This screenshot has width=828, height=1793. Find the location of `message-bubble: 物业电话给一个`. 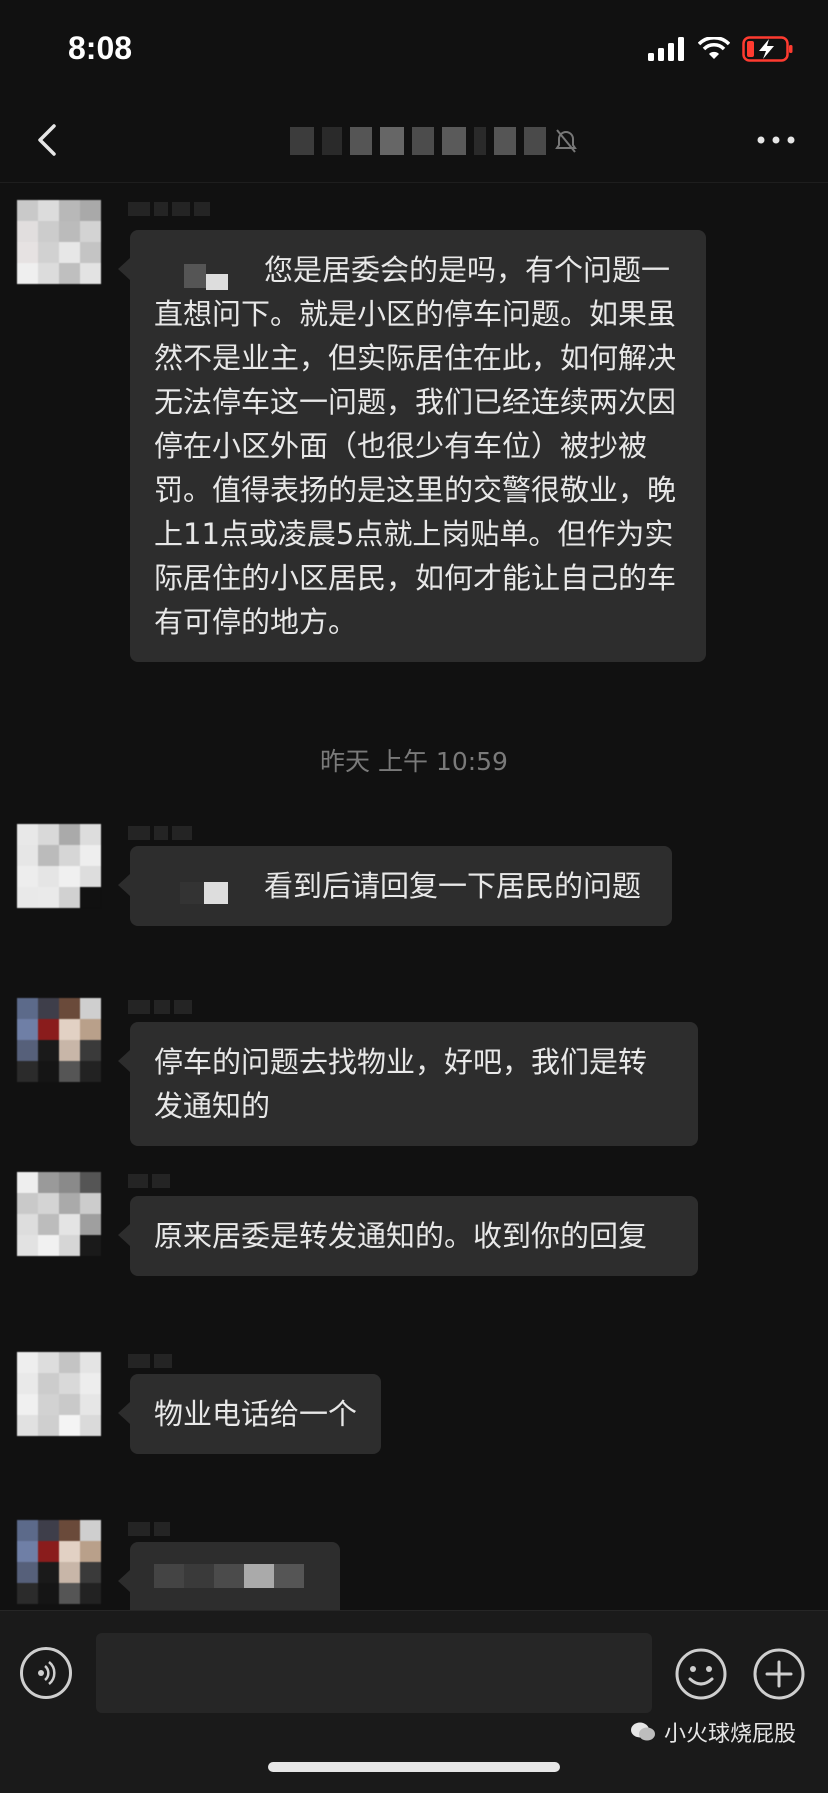

message-bubble: 物业电话给一个 is located at coordinates (249, 1414).